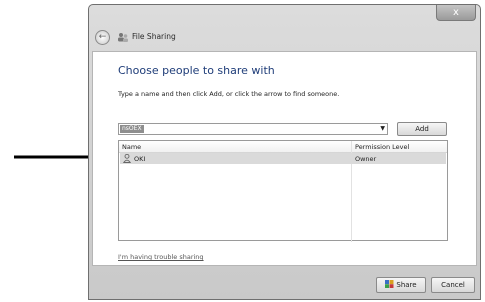  I want to click on close-button: x, so click(456, 13).